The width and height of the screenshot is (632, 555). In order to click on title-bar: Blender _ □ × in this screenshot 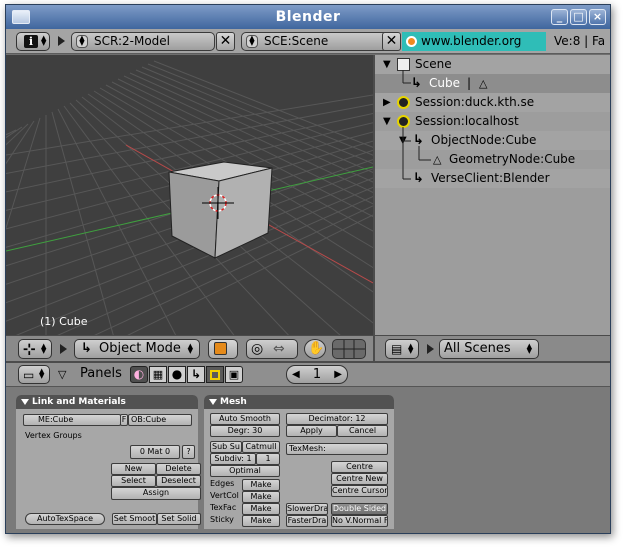, I will do `click(308, 17)`.